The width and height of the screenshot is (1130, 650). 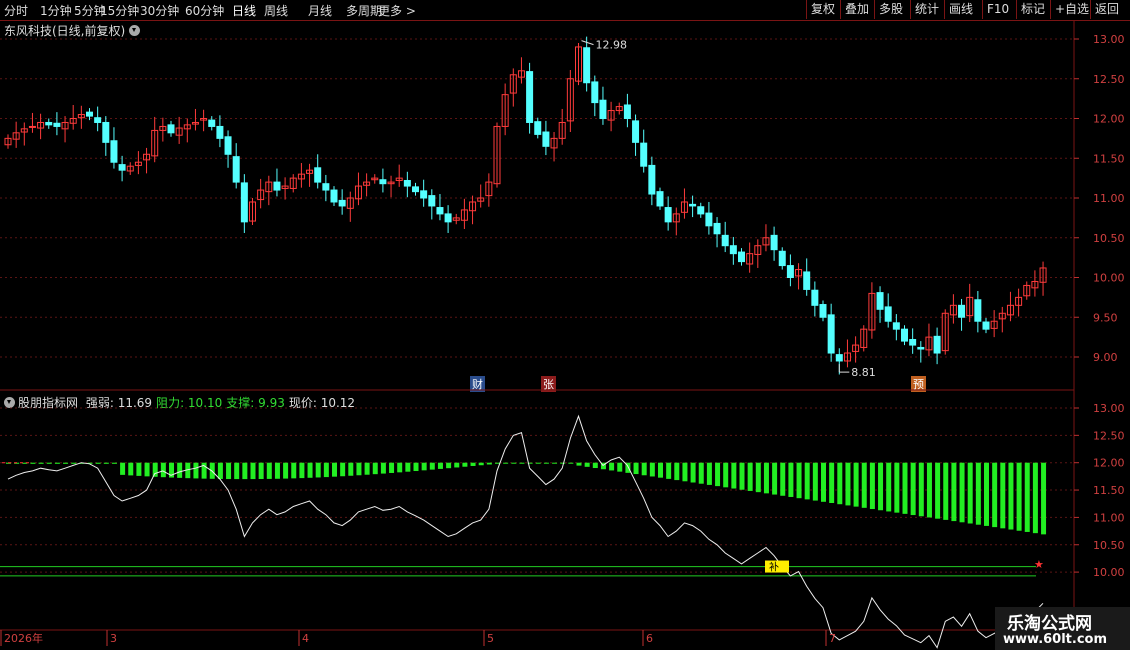 What do you see at coordinates (305, 638) in the screenshot?
I see `x-axis-label: 4` at bounding box center [305, 638].